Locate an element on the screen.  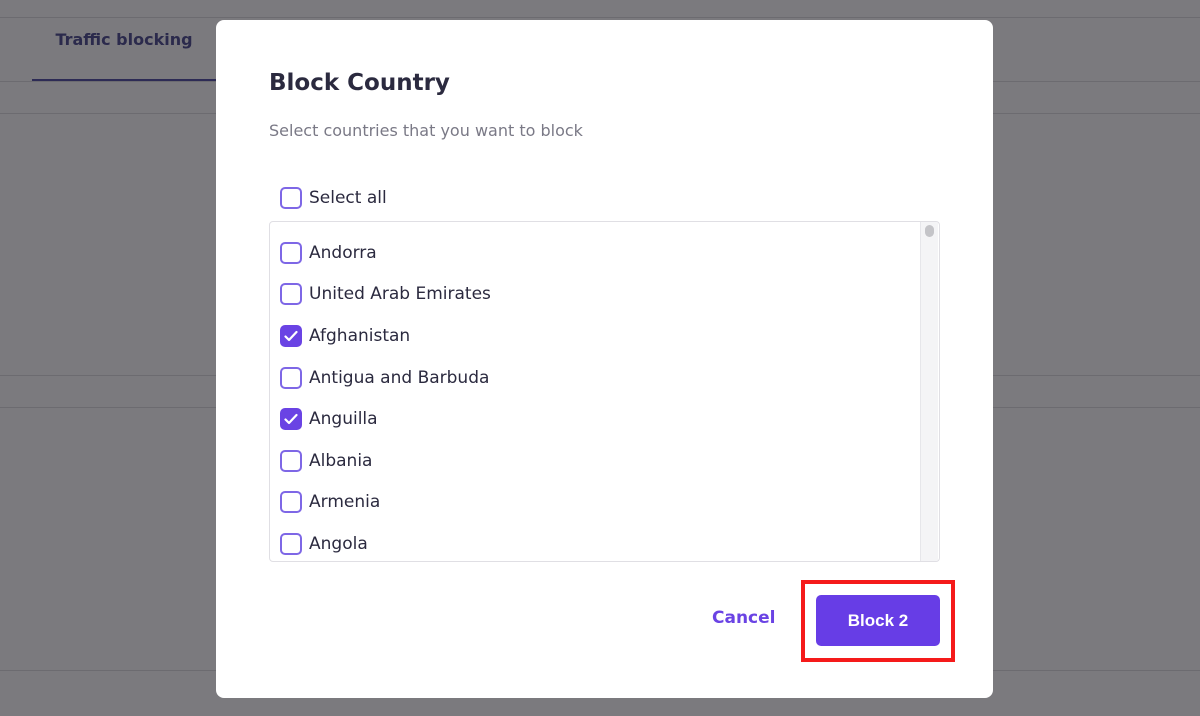
scrollbar is located at coordinates (929, 391).